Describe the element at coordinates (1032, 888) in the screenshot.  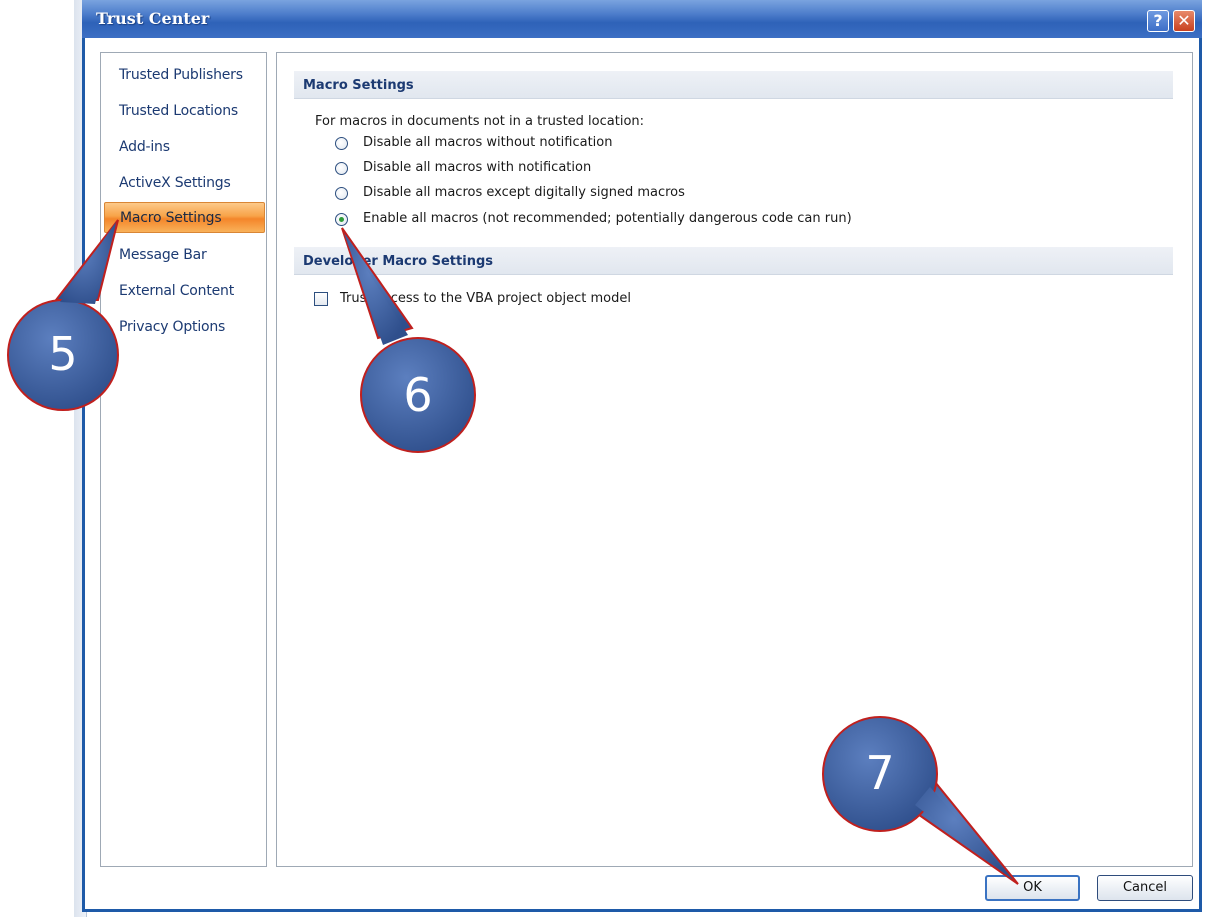
I see `ok-button: OK` at that location.